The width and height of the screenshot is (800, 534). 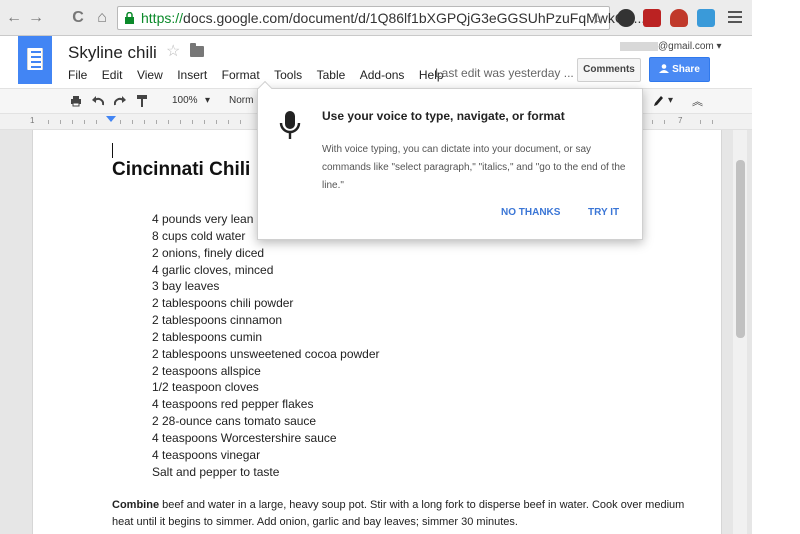 What do you see at coordinates (671, 46) in the screenshot?
I see `account-email: @gmail.com ▾` at bounding box center [671, 46].